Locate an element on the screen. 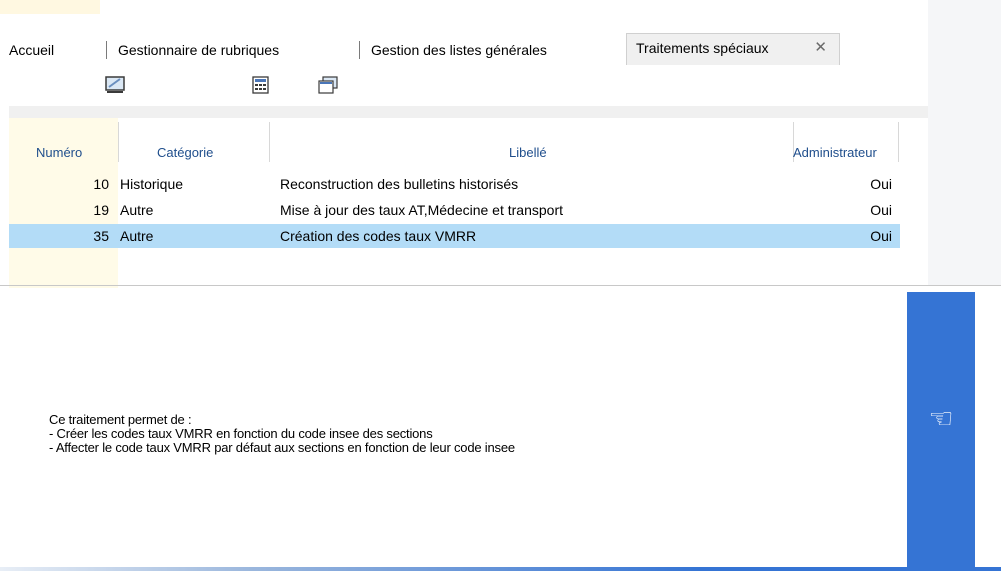 The image size is (1001, 586). cell-categorie: Historique is located at coordinates (152, 184).